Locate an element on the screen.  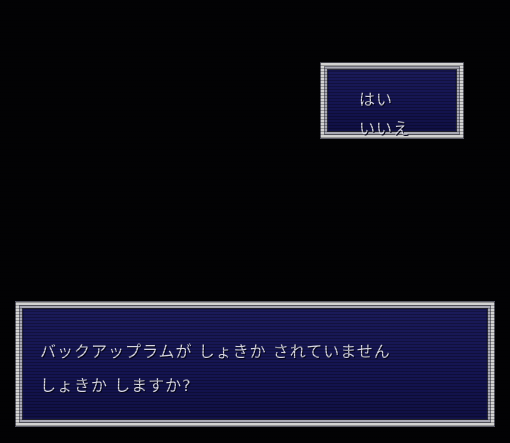
choice-no-option: いいえ is located at coordinates (384, 127).